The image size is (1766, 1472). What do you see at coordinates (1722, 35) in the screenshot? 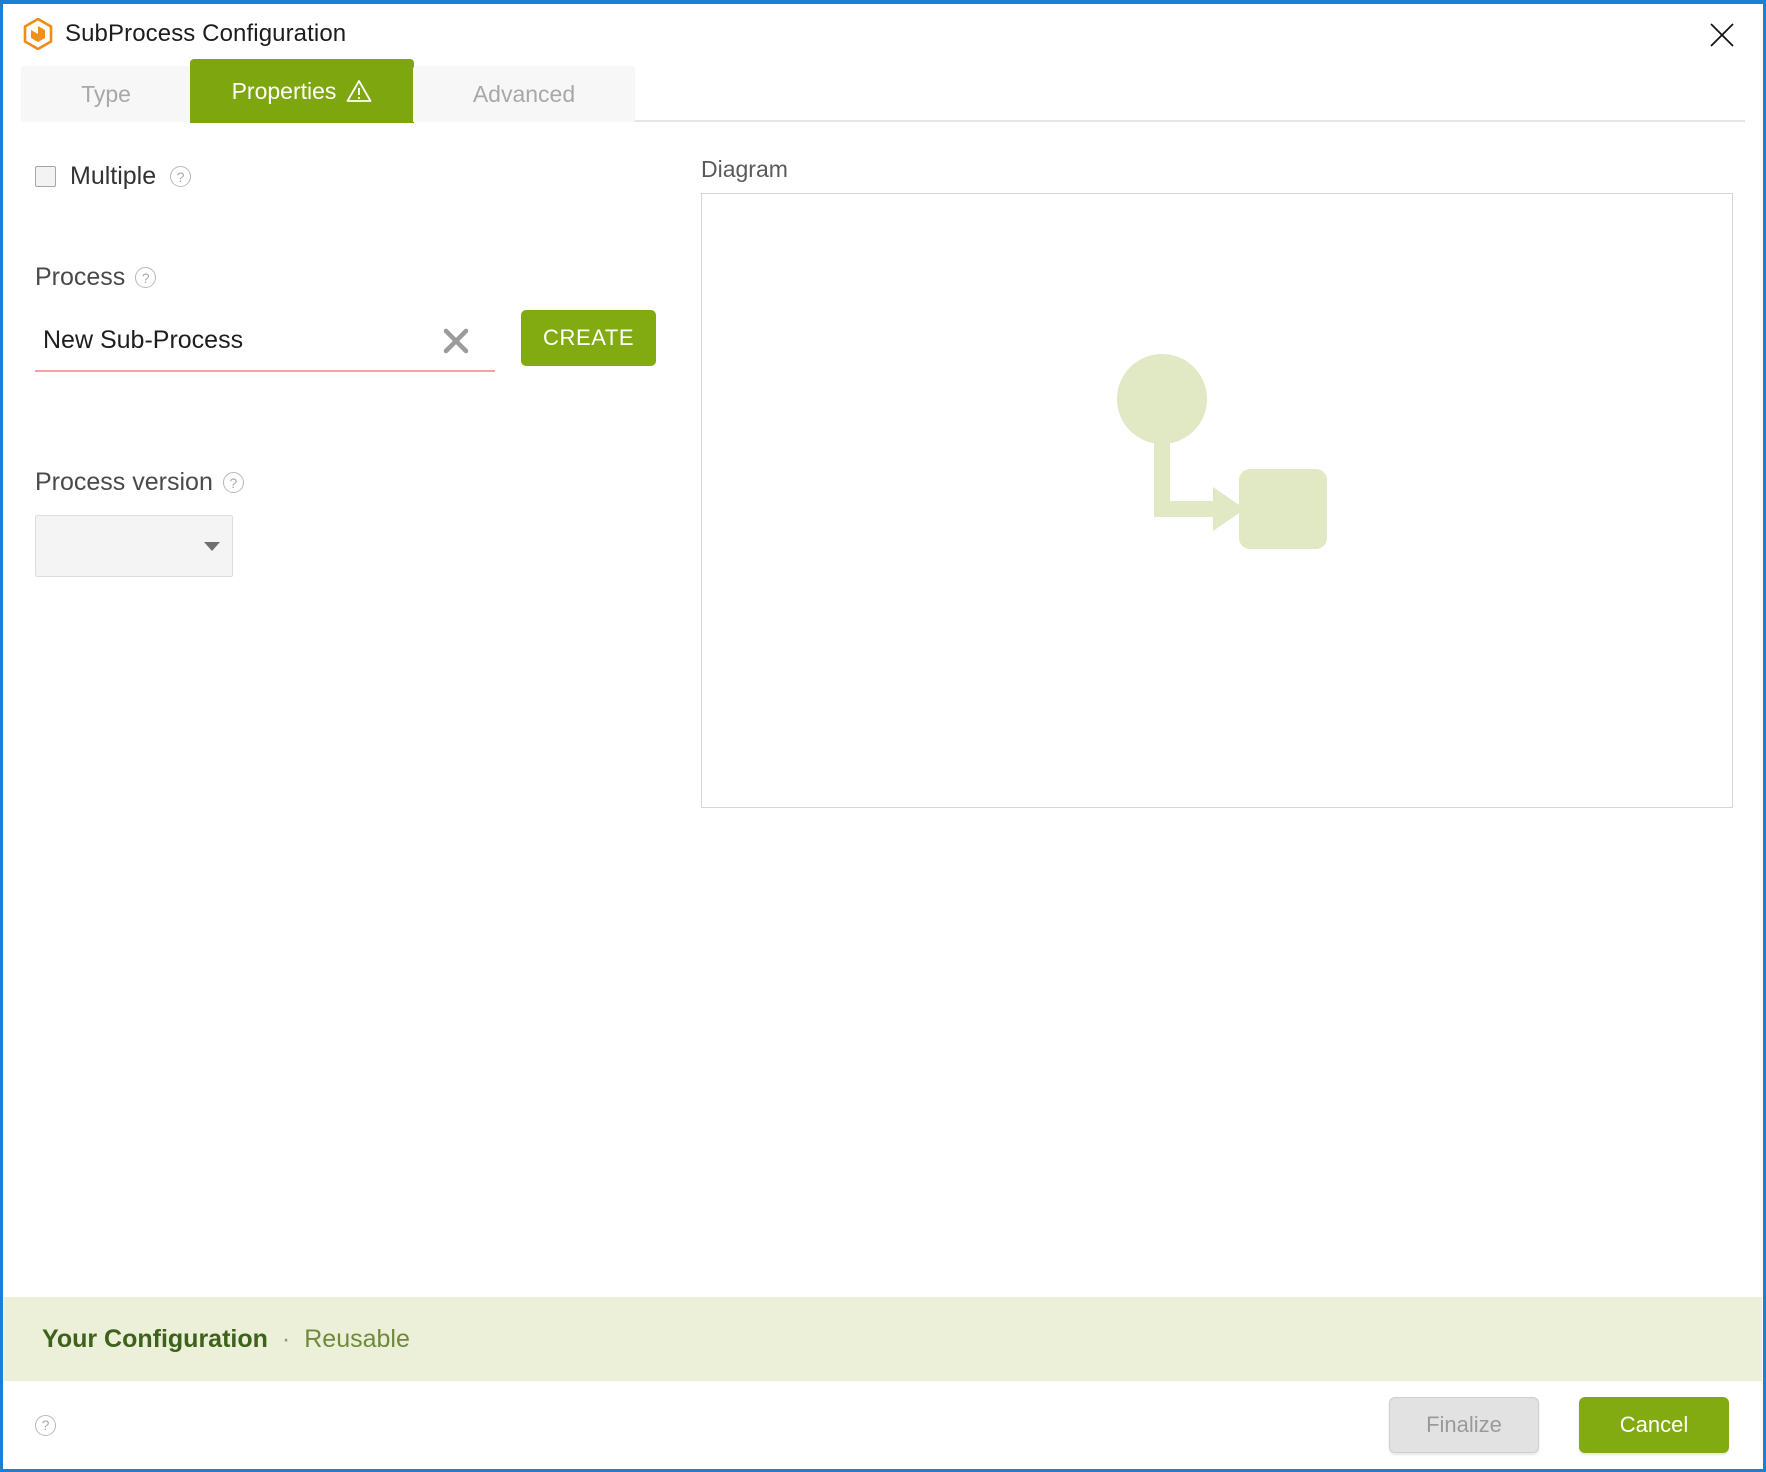
I see `close-icon` at bounding box center [1722, 35].